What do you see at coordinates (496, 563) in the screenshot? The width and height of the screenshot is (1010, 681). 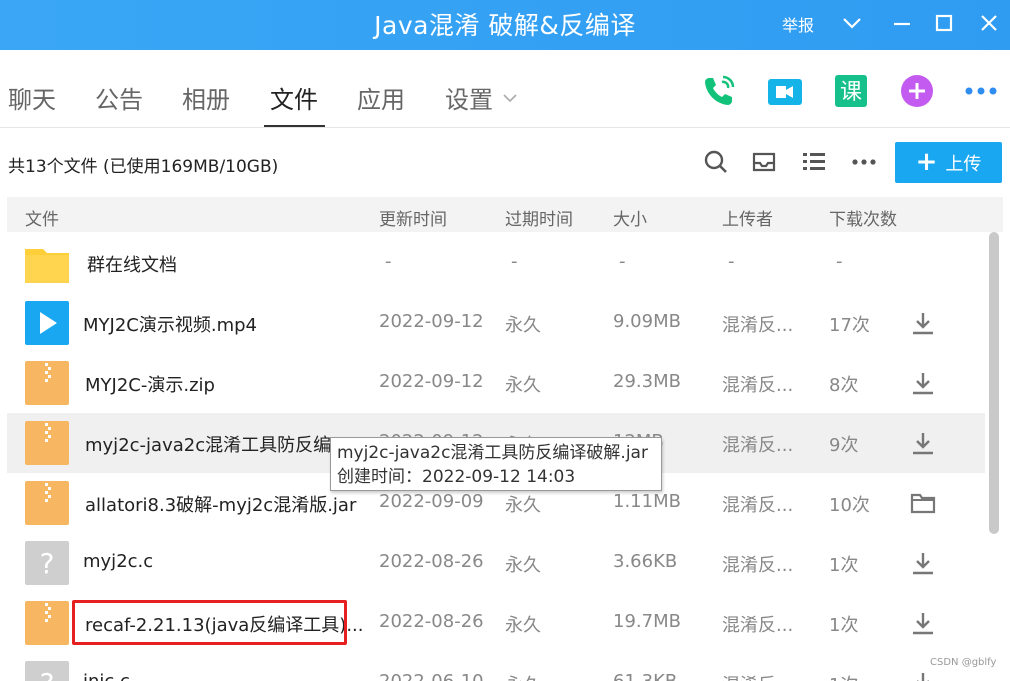 I see `table-row: ? myj2c.c 2022-08-26 永久 3.66KB 混淆反... 1次` at bounding box center [496, 563].